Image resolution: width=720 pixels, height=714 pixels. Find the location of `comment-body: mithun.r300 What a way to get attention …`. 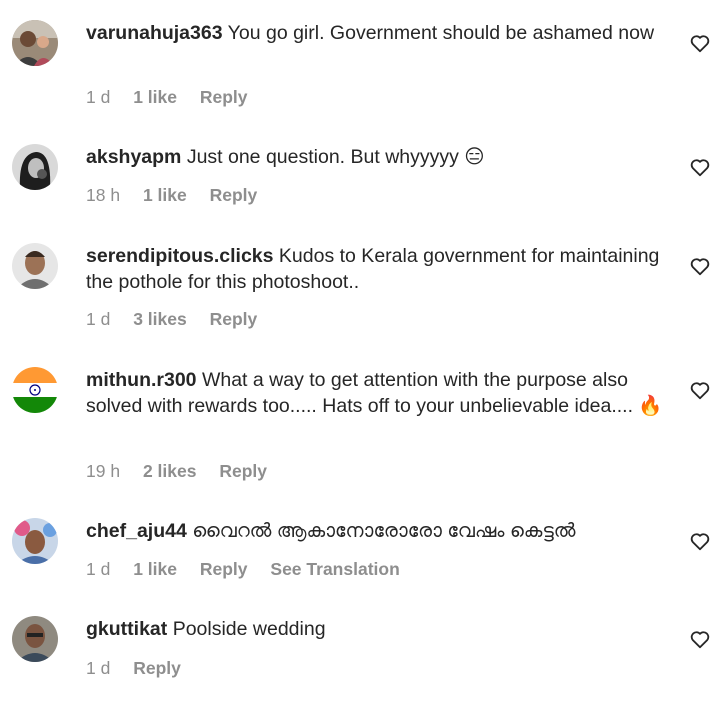

comment-body: mithun.r300 What a way to get attention … is located at coordinates (381, 393).